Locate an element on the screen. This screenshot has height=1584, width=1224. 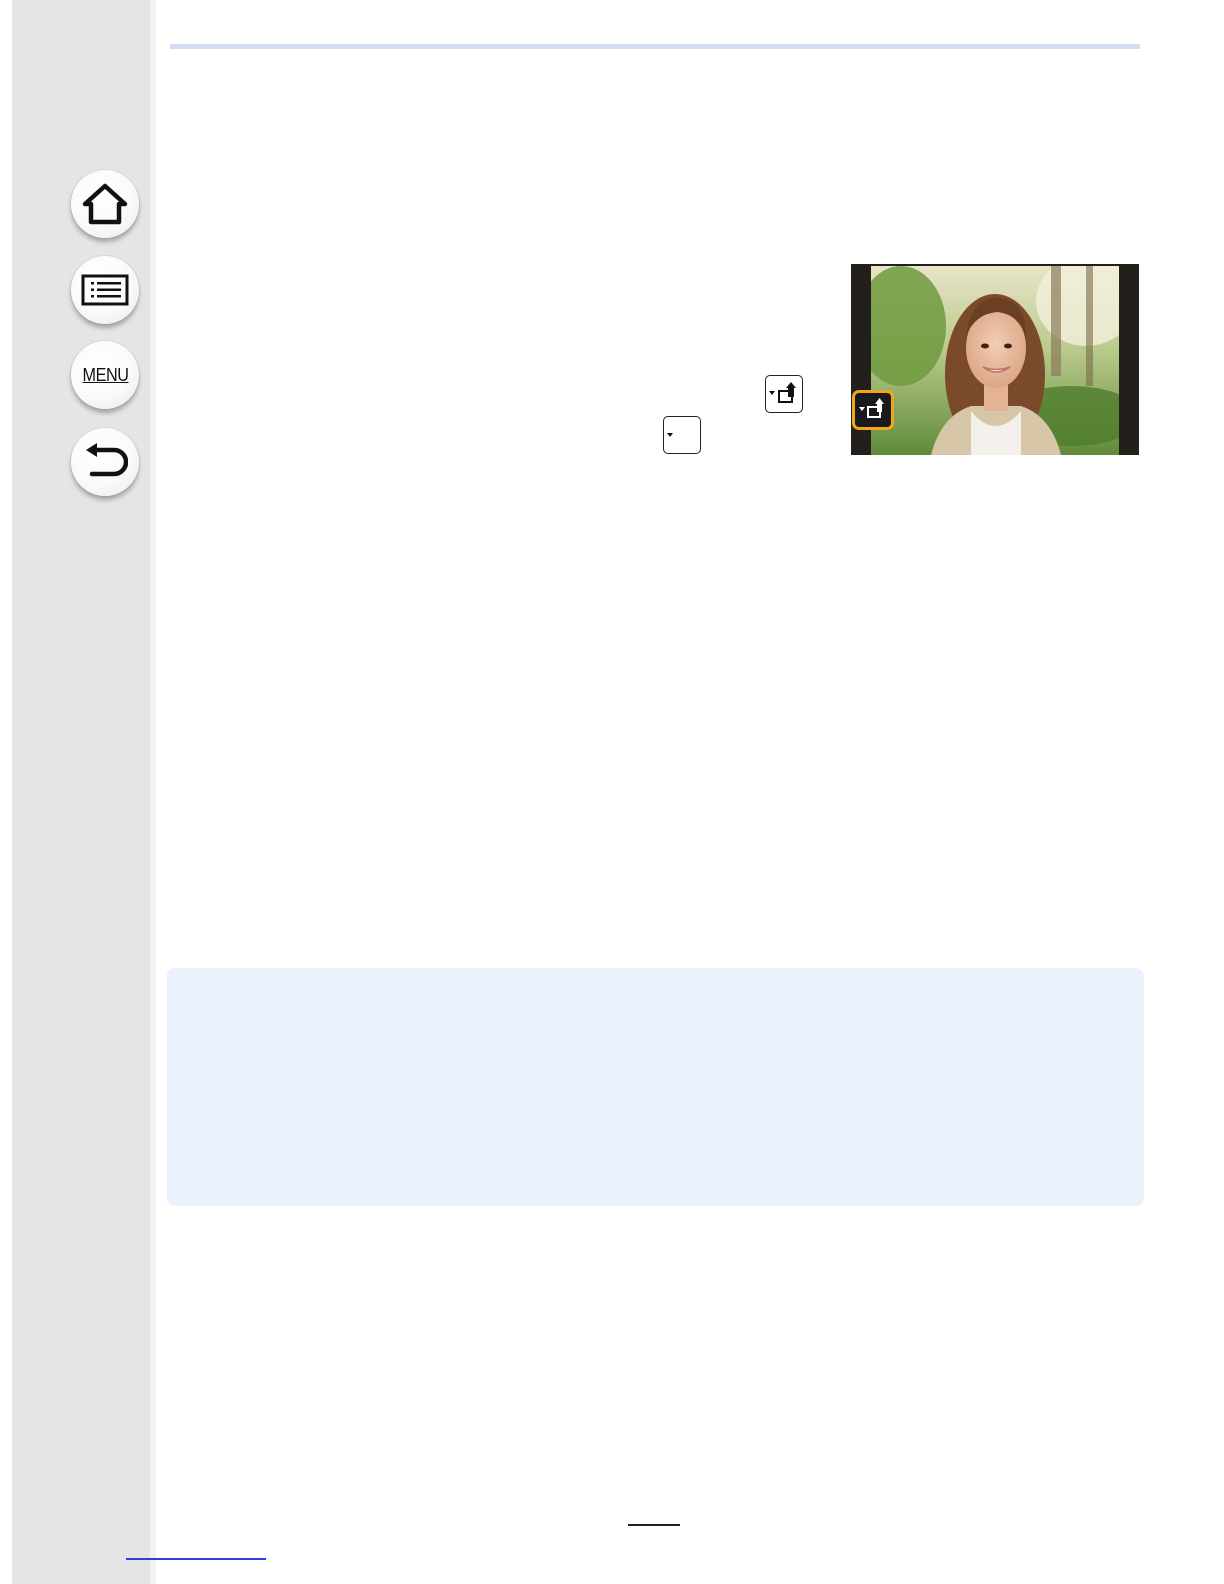
portrait-image is located at coordinates (995, 360).